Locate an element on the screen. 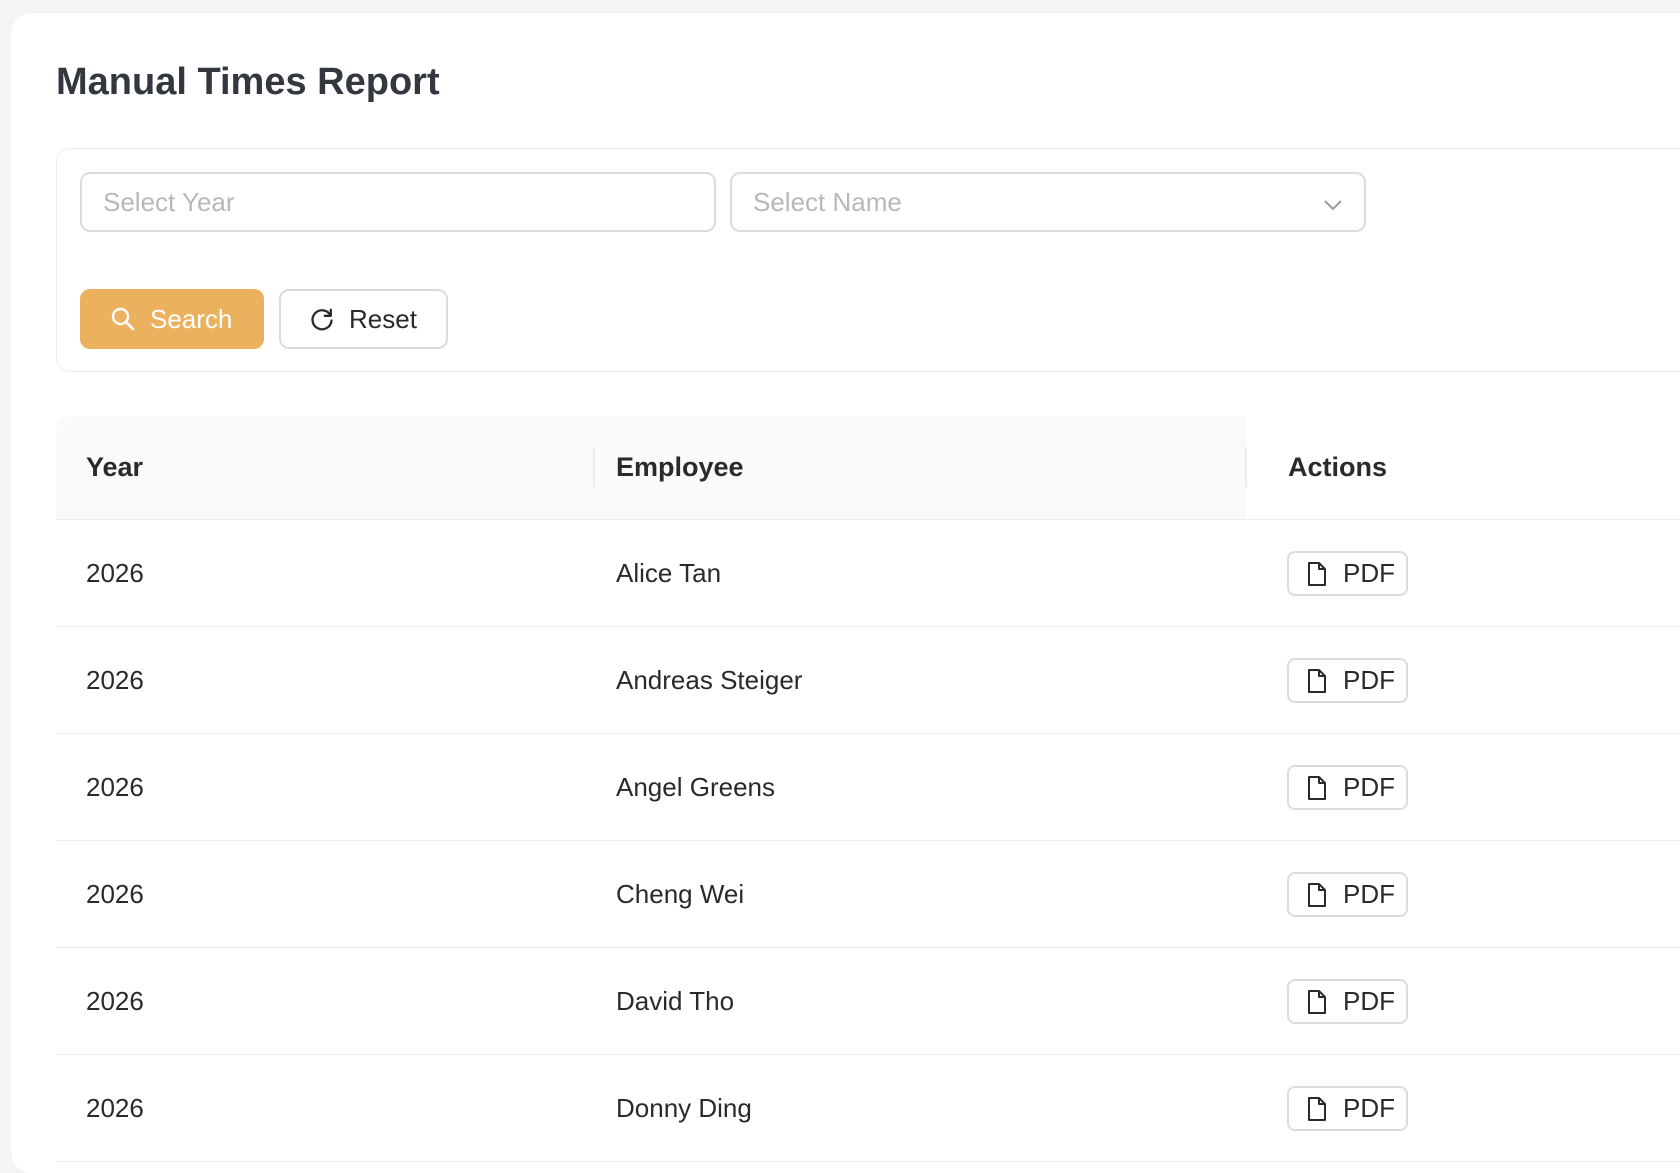 This screenshot has width=1680, height=1173. year-select: Select Year is located at coordinates (398, 202).